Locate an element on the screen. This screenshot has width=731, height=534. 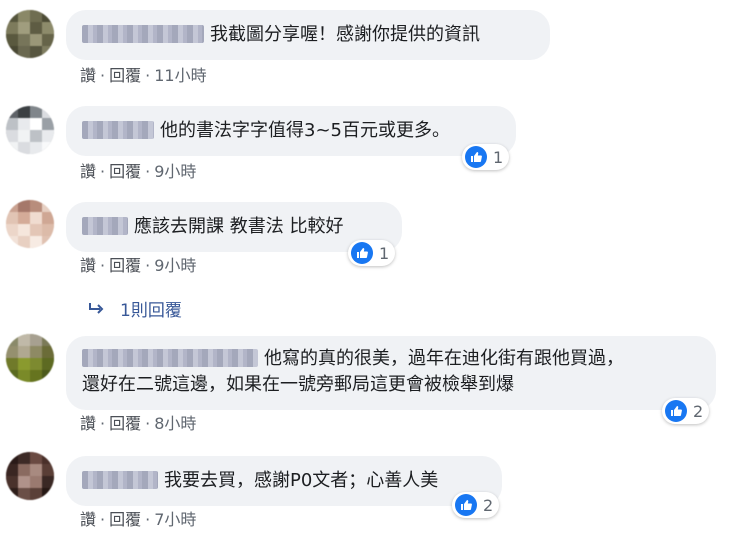
comment-text: 我截圖分享喔！感謝你提供的資訊 is located at coordinates (345, 34).